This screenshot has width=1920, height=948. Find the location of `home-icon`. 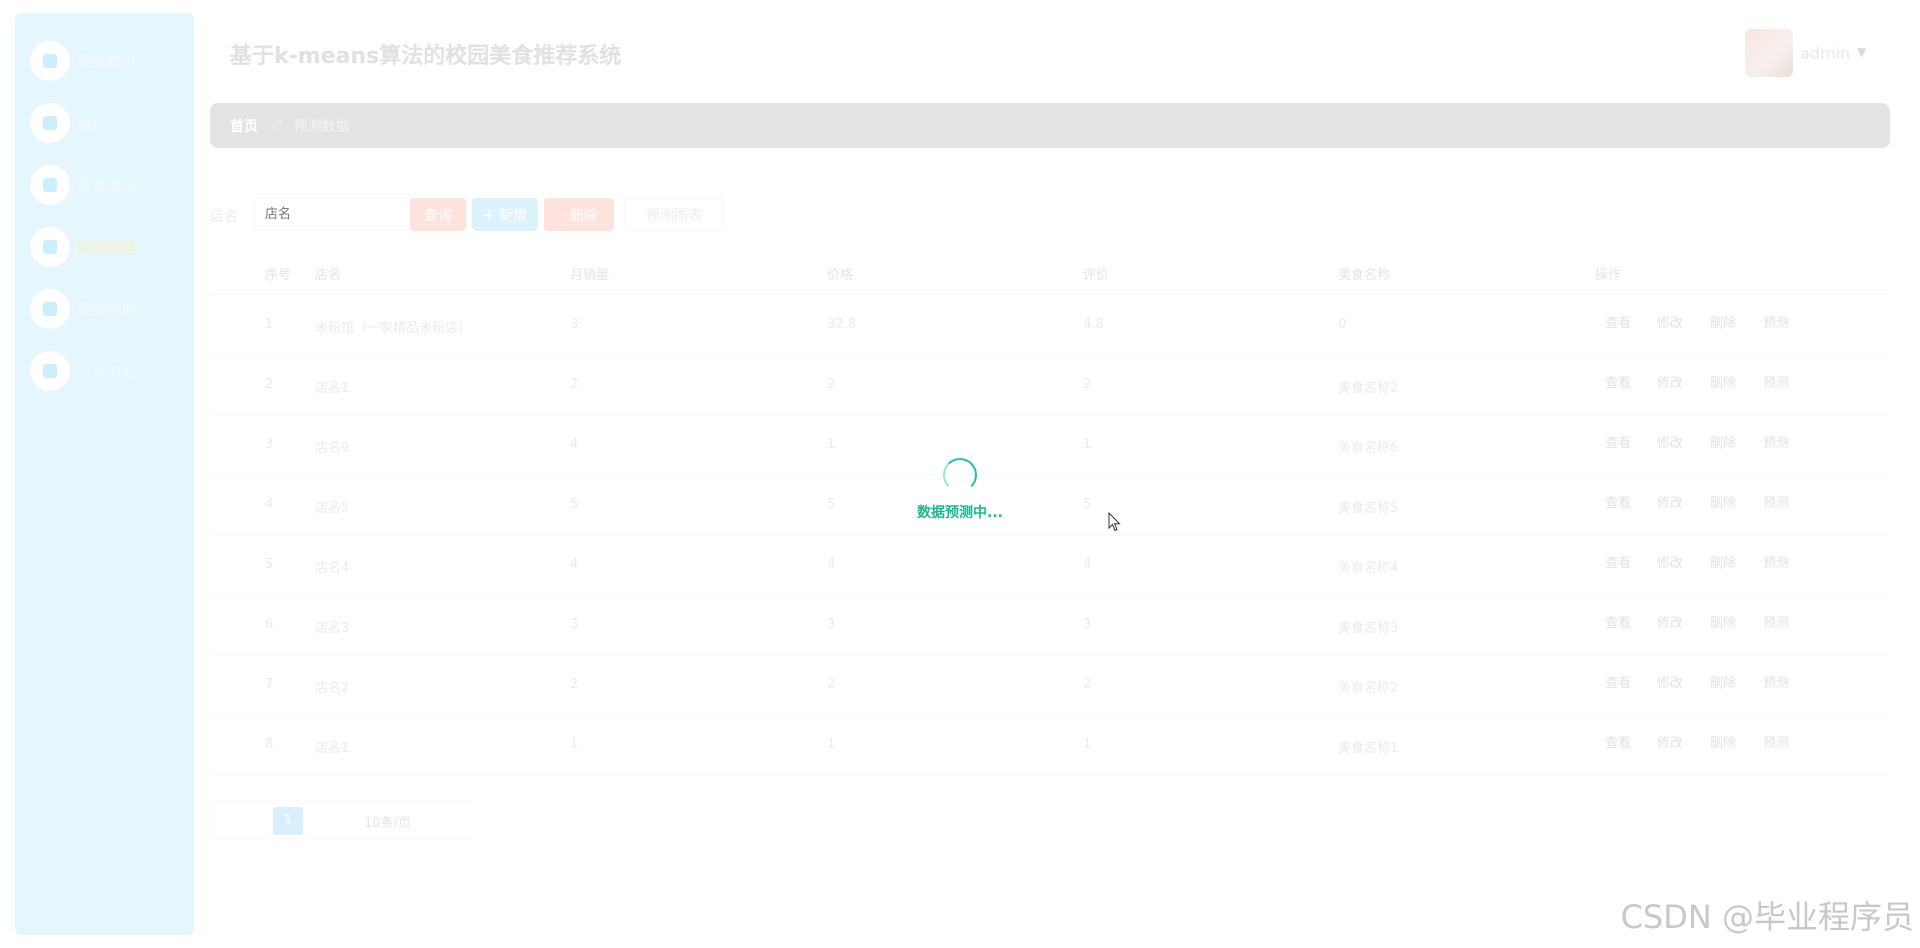

home-icon is located at coordinates (50, 61).